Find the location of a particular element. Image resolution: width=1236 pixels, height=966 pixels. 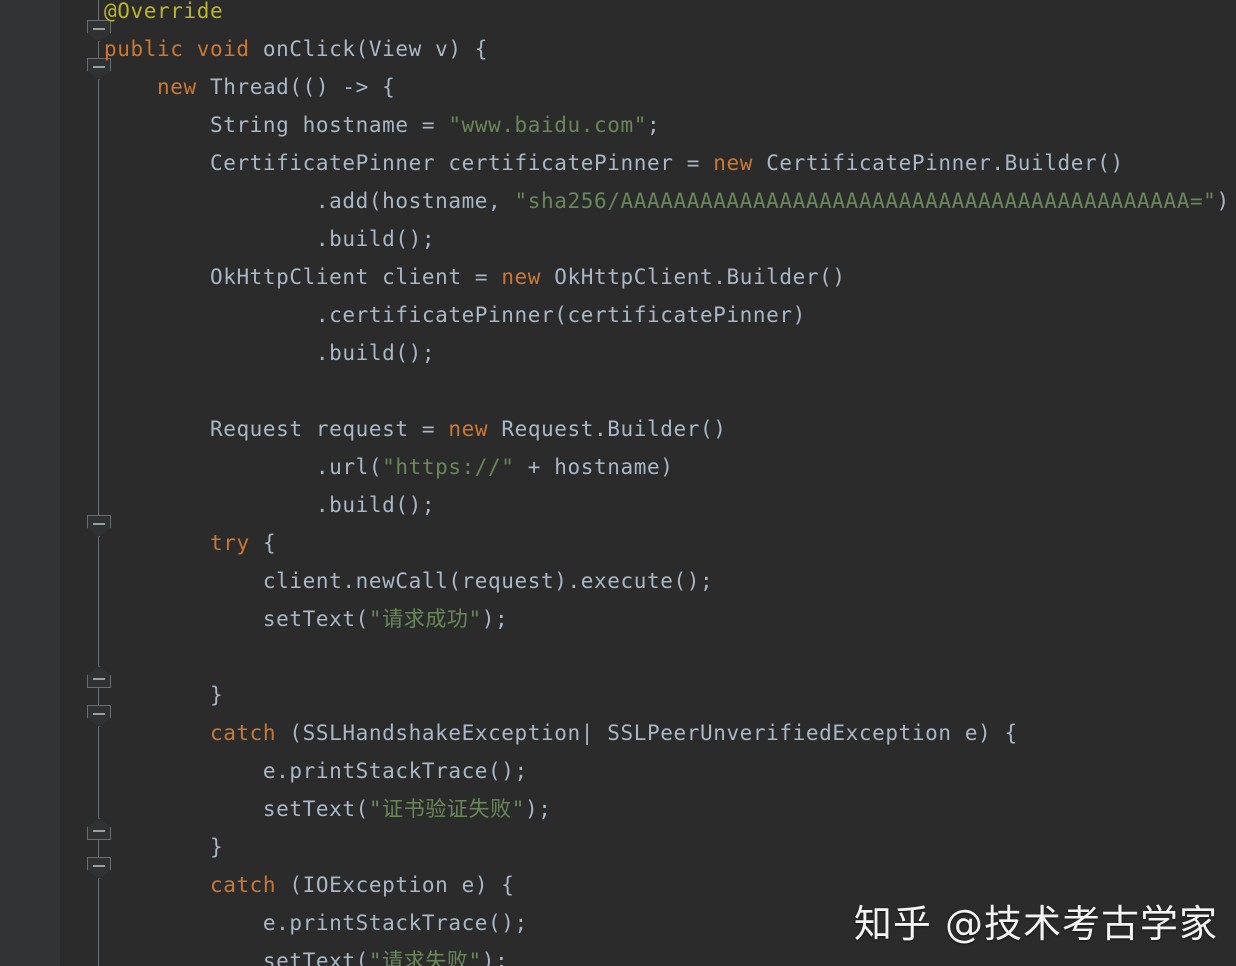

code-token-pln: e.printStackTrace(); is located at coordinates (395, 771).